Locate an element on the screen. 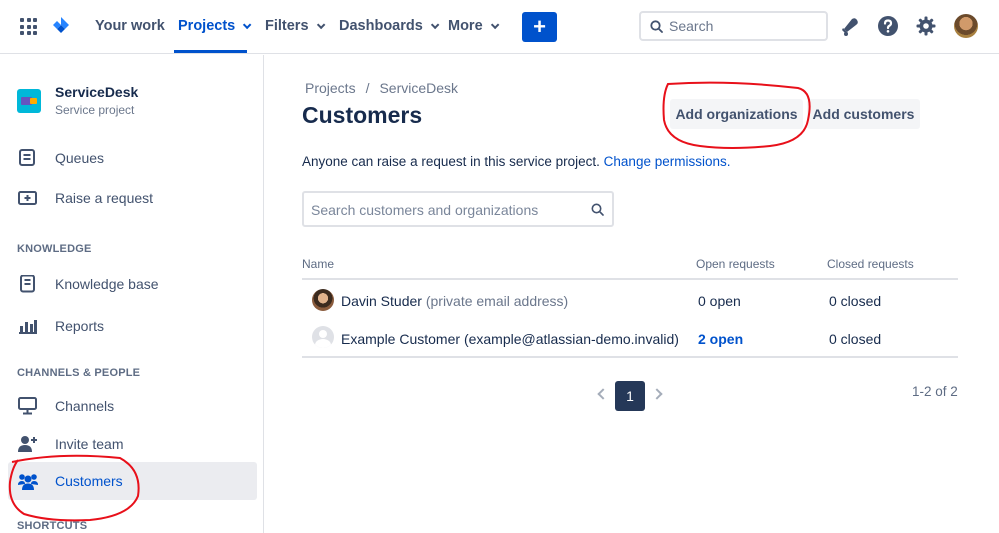 The width and height of the screenshot is (999, 533). sidebar-item-raise-request: Raise a request is located at coordinates (132, 198).